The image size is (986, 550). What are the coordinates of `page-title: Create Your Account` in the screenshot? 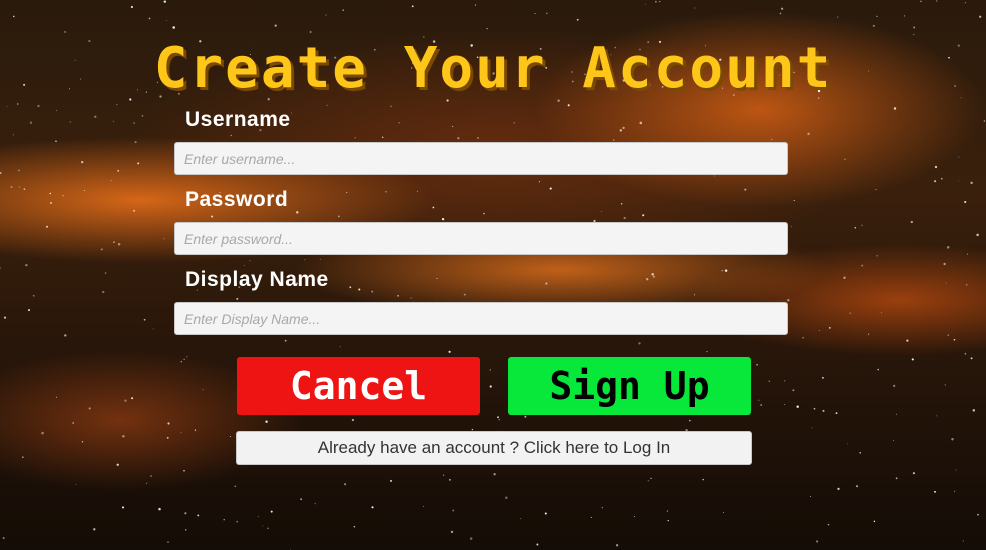 It's located at (493, 68).